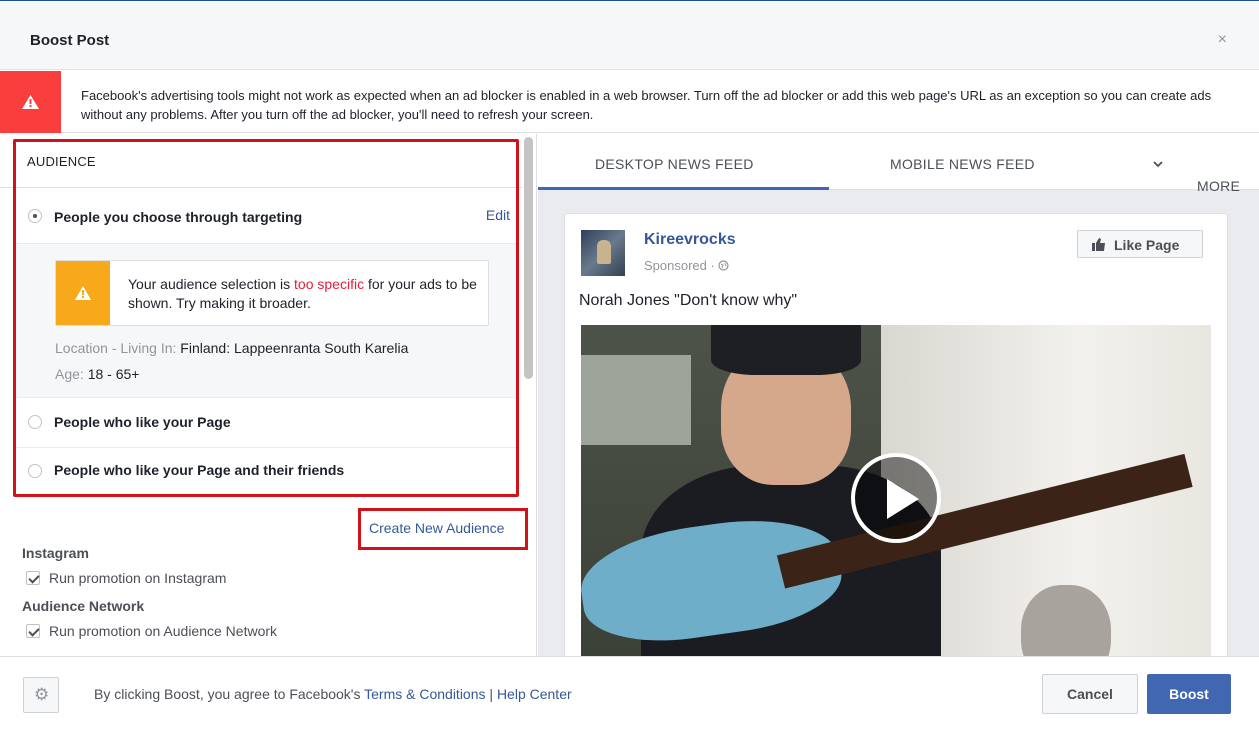  I want to click on option-label-targeting: People you choose through targeting, so click(178, 217).